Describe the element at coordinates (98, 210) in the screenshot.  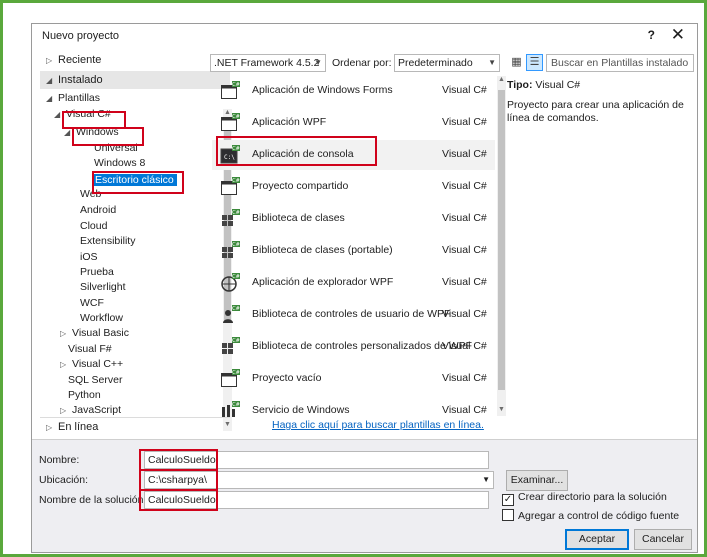
I see `tree-node: Android` at that location.